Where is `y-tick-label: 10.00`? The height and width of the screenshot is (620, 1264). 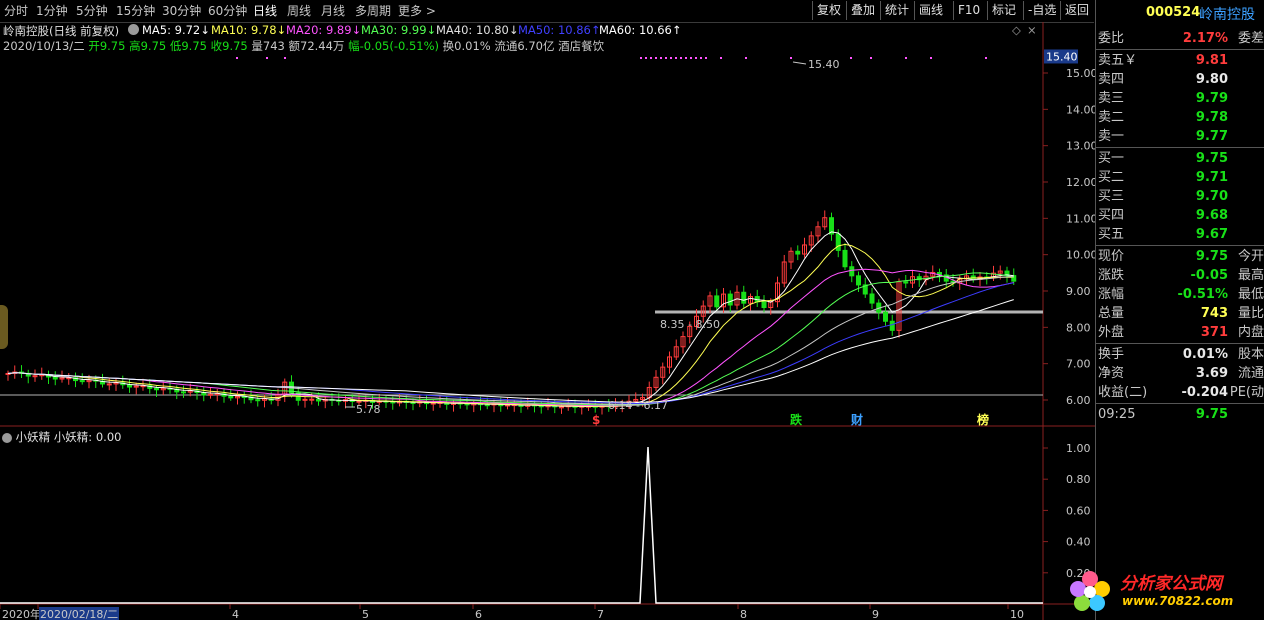
y-tick-label: 10.00 is located at coordinates (1080, 255).